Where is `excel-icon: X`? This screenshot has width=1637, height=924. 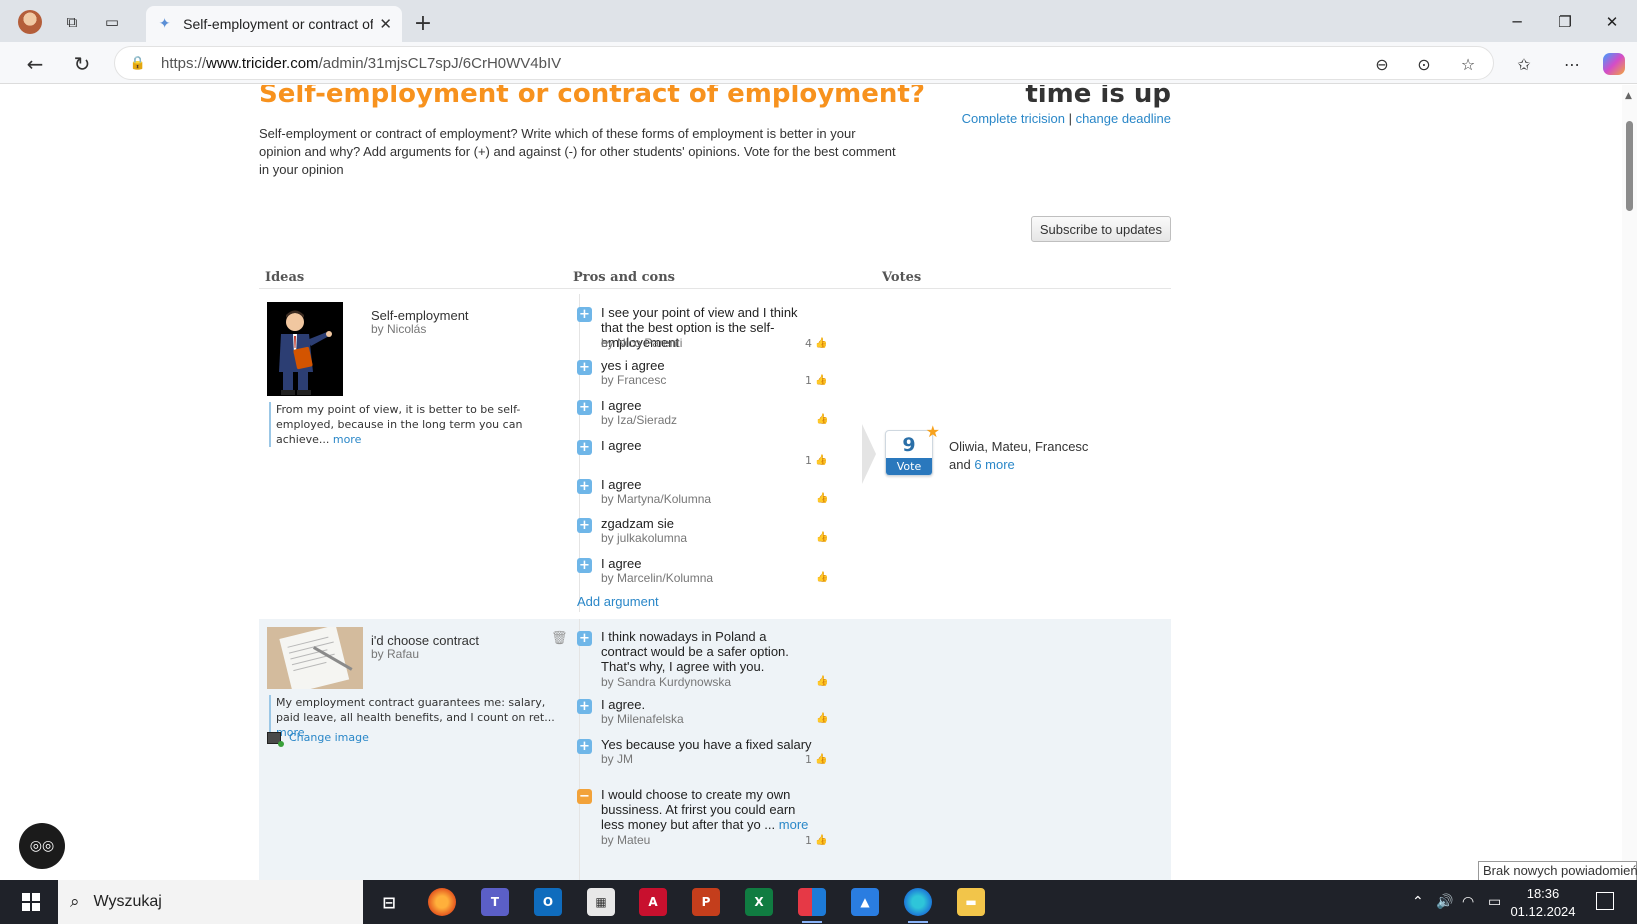
excel-icon: X is located at coordinates (759, 902).